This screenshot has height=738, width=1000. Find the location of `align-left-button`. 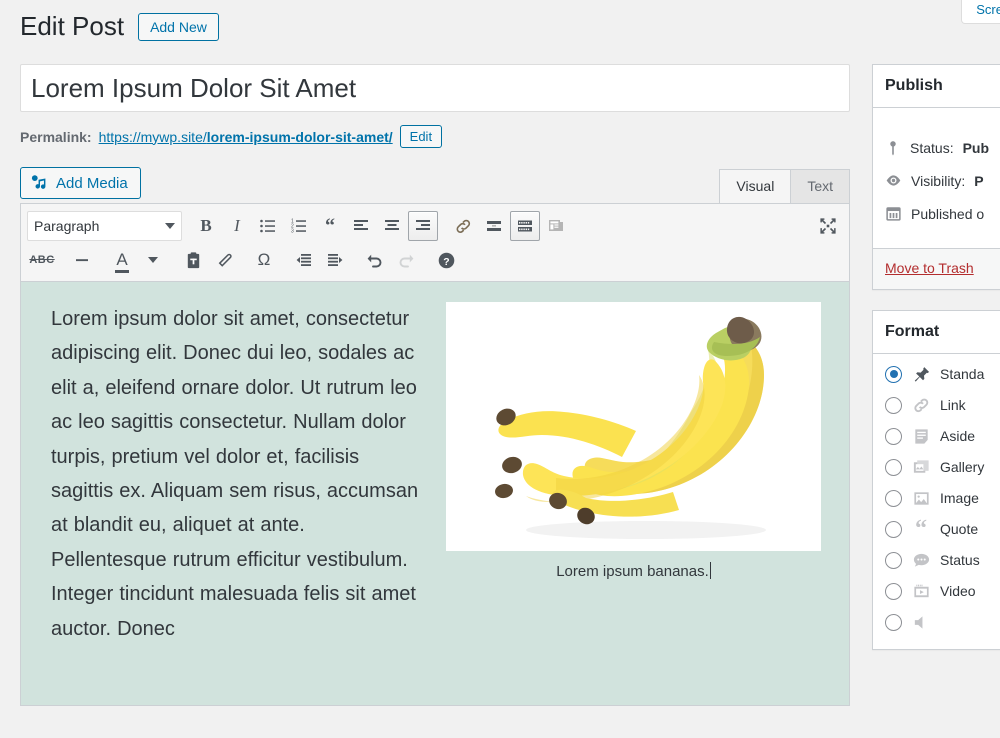

align-left-button is located at coordinates (361, 226).